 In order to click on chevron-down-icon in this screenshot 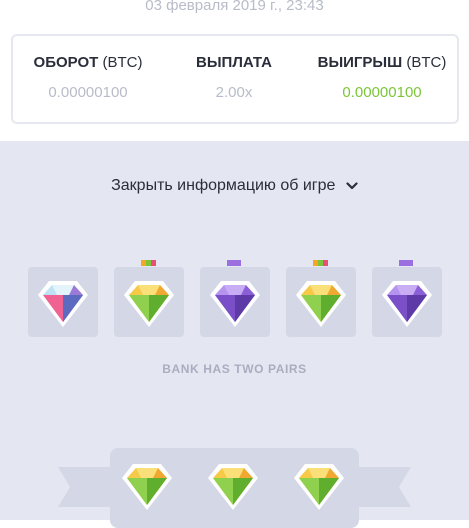, I will do `click(352, 186)`.